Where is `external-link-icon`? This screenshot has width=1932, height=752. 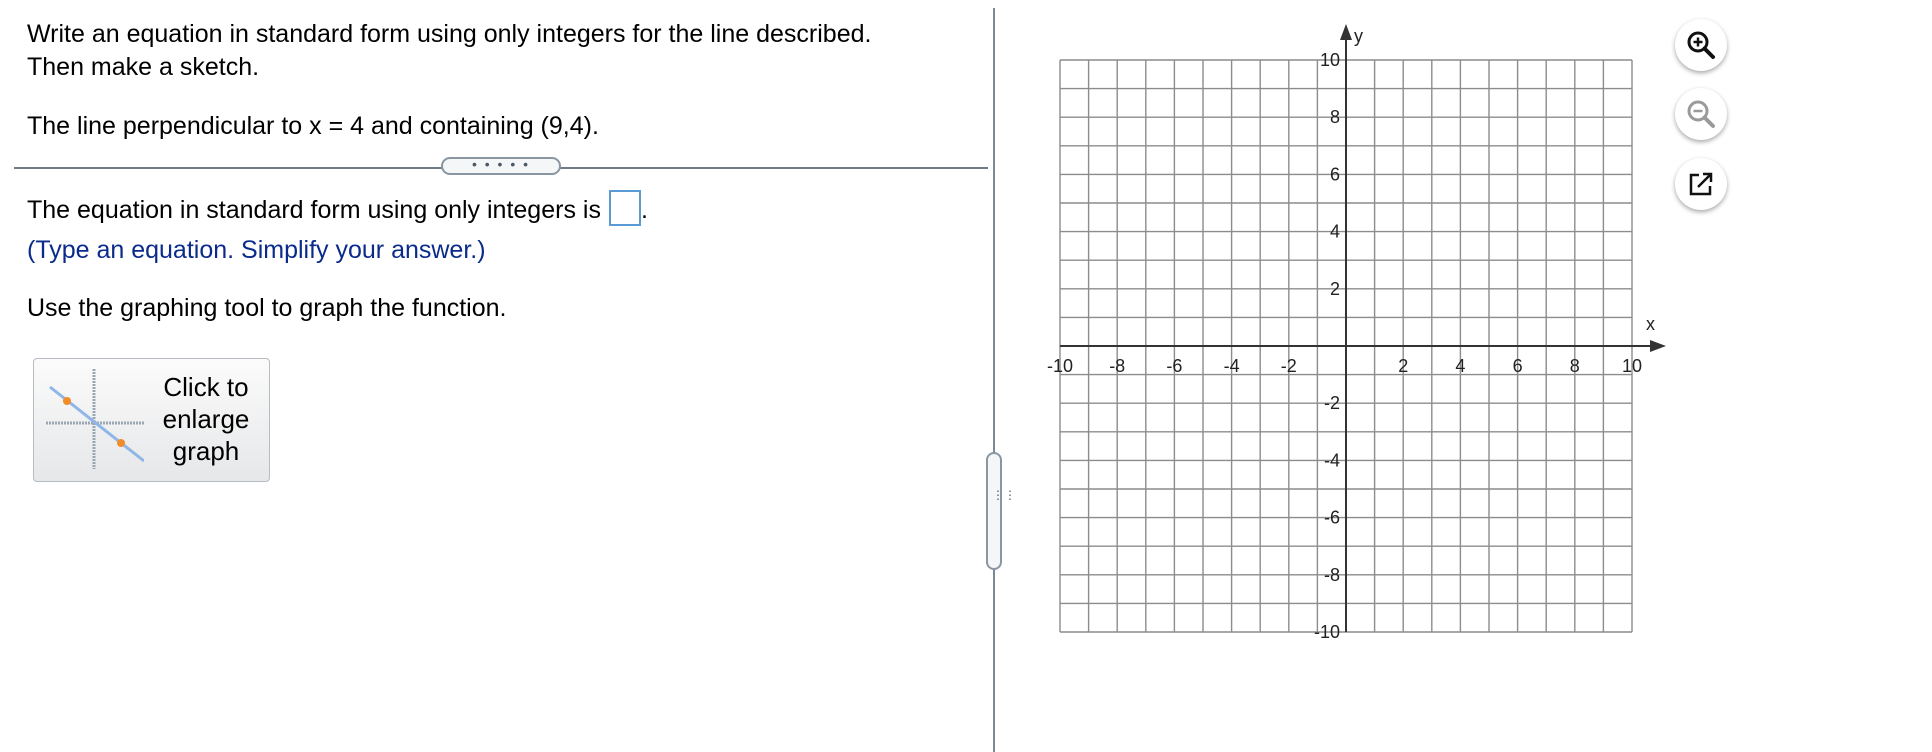 external-link-icon is located at coordinates (1701, 184).